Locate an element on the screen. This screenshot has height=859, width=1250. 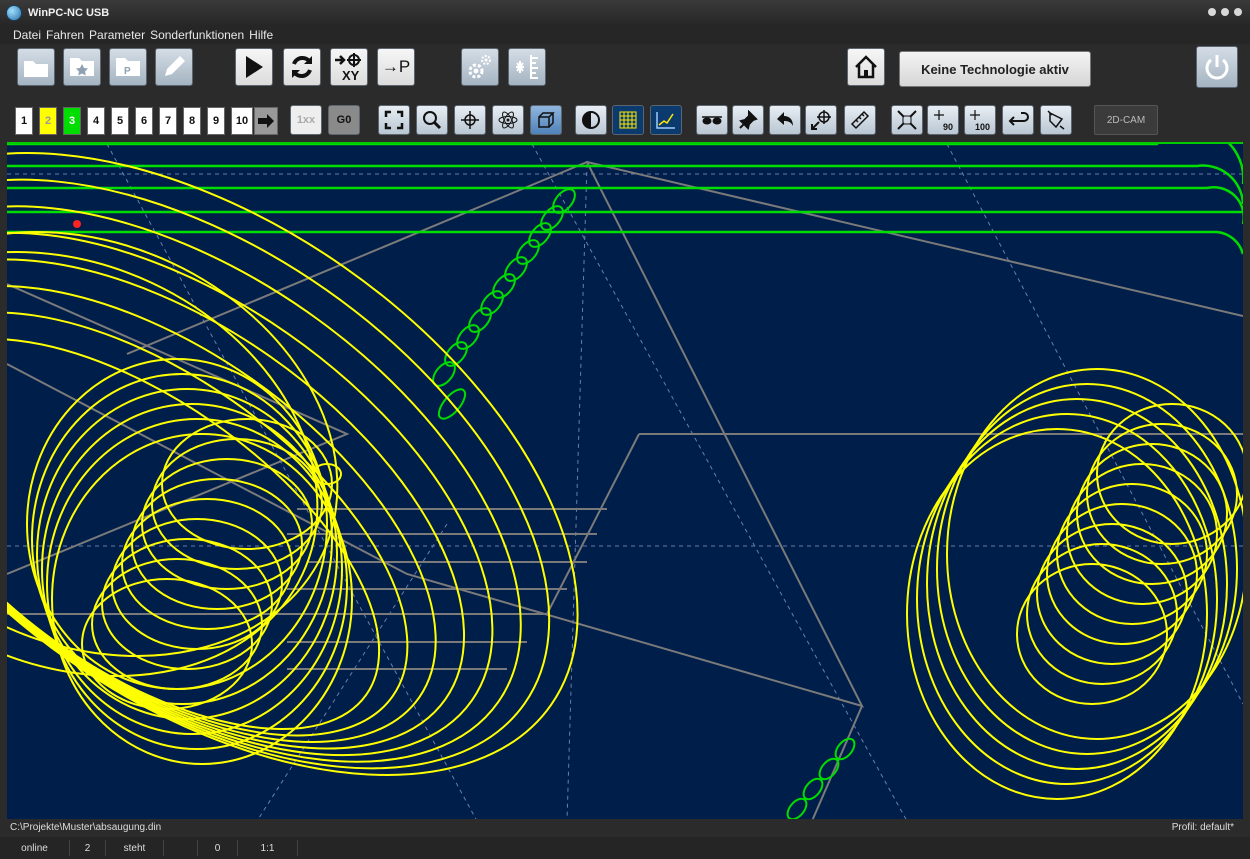
home-button is located at coordinates (866, 67).